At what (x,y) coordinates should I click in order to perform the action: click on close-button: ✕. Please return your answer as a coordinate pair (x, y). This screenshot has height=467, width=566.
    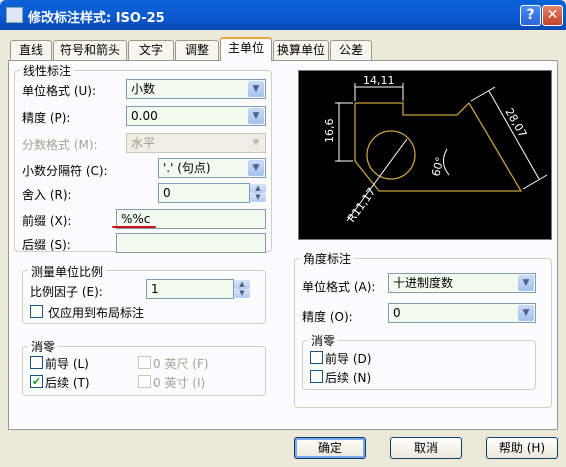
    Looking at the image, I should click on (552, 15).